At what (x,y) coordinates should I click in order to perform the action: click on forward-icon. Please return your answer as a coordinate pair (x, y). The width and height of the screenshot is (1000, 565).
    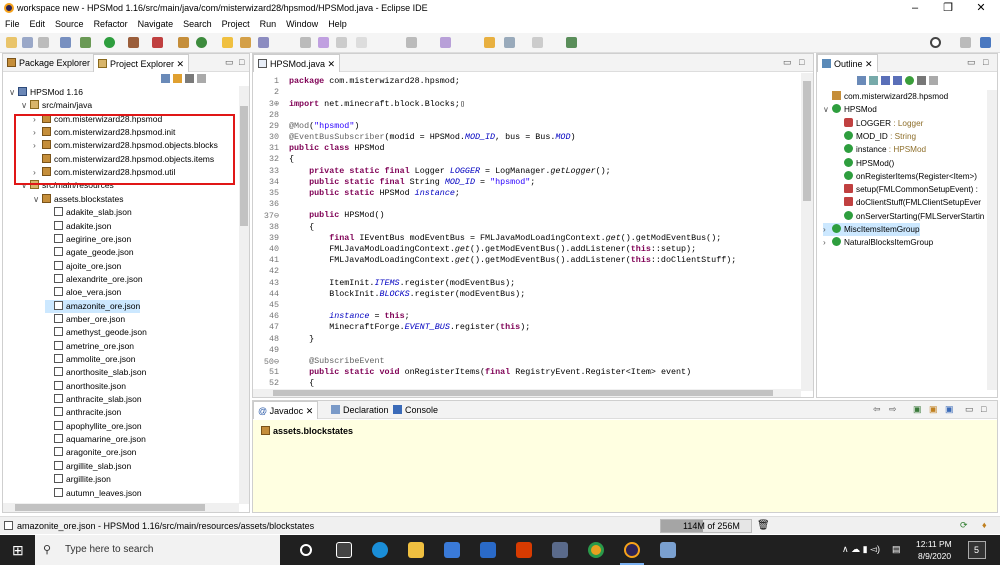
    Looking at the image, I should click on (537, 42).